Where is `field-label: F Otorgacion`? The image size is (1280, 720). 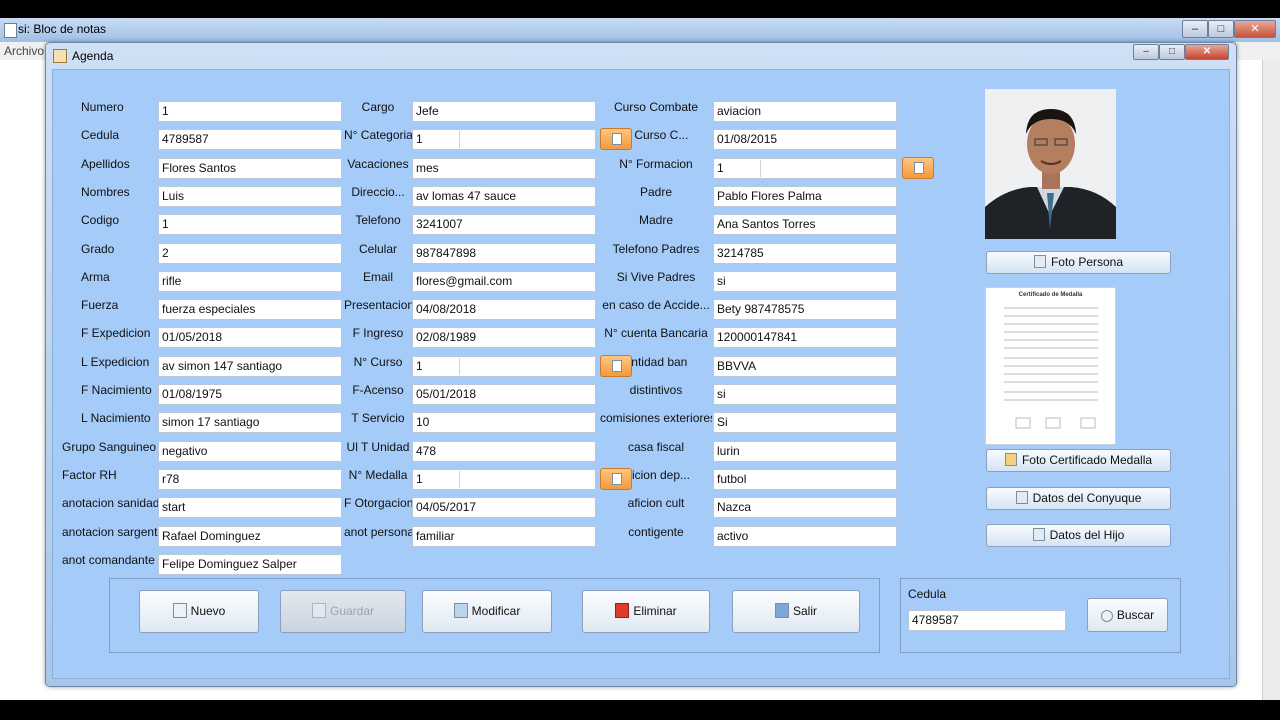 field-label: F Otorgacion is located at coordinates (378, 503).